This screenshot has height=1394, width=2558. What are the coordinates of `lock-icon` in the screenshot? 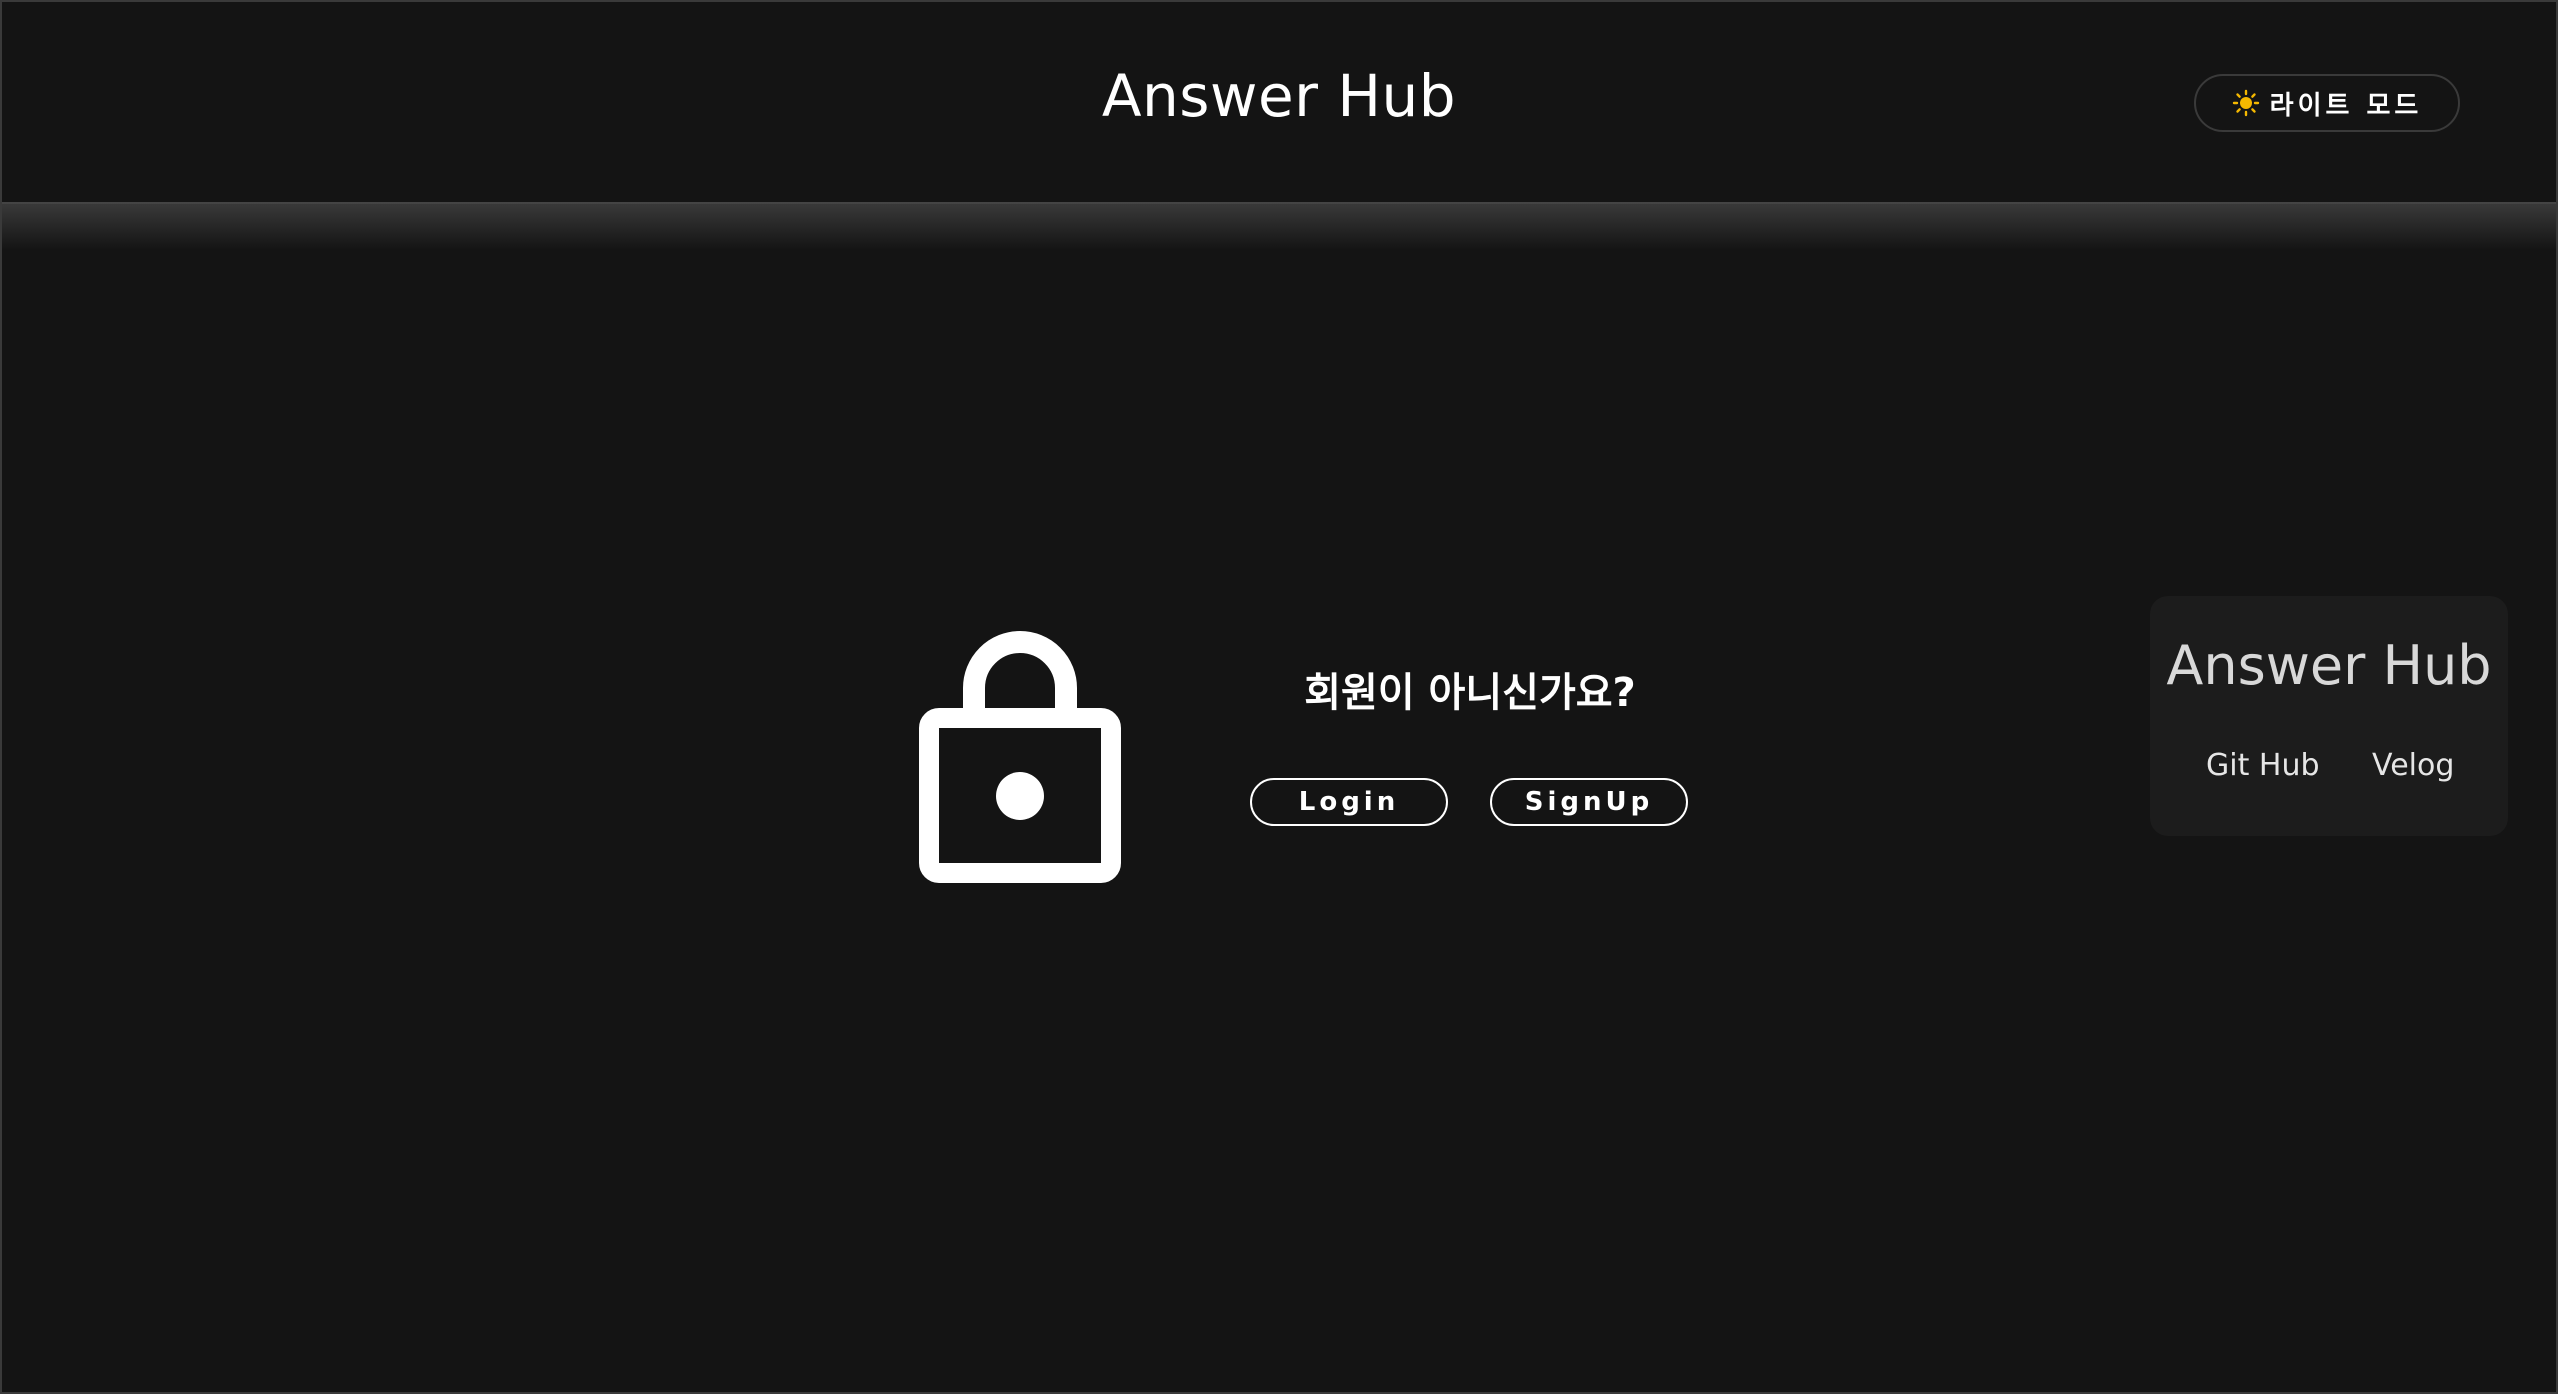 It's located at (1020, 757).